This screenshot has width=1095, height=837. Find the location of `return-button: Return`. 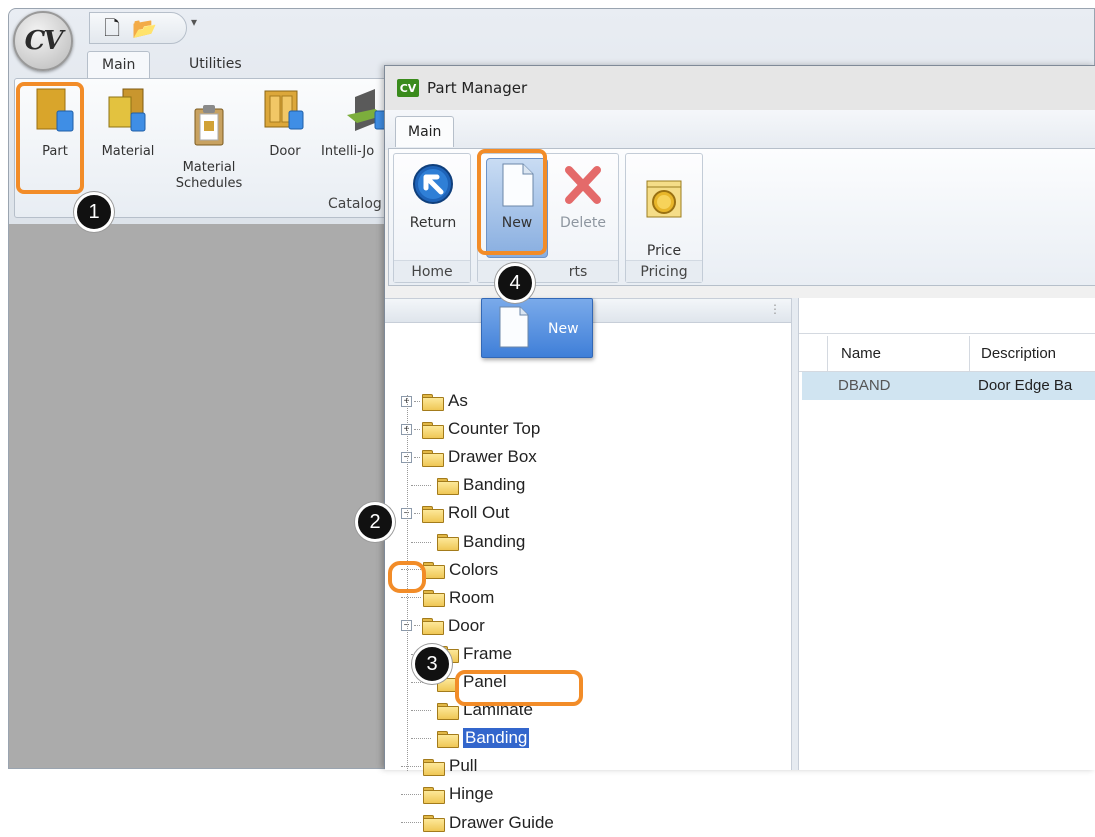

return-button: Return is located at coordinates (433, 196).